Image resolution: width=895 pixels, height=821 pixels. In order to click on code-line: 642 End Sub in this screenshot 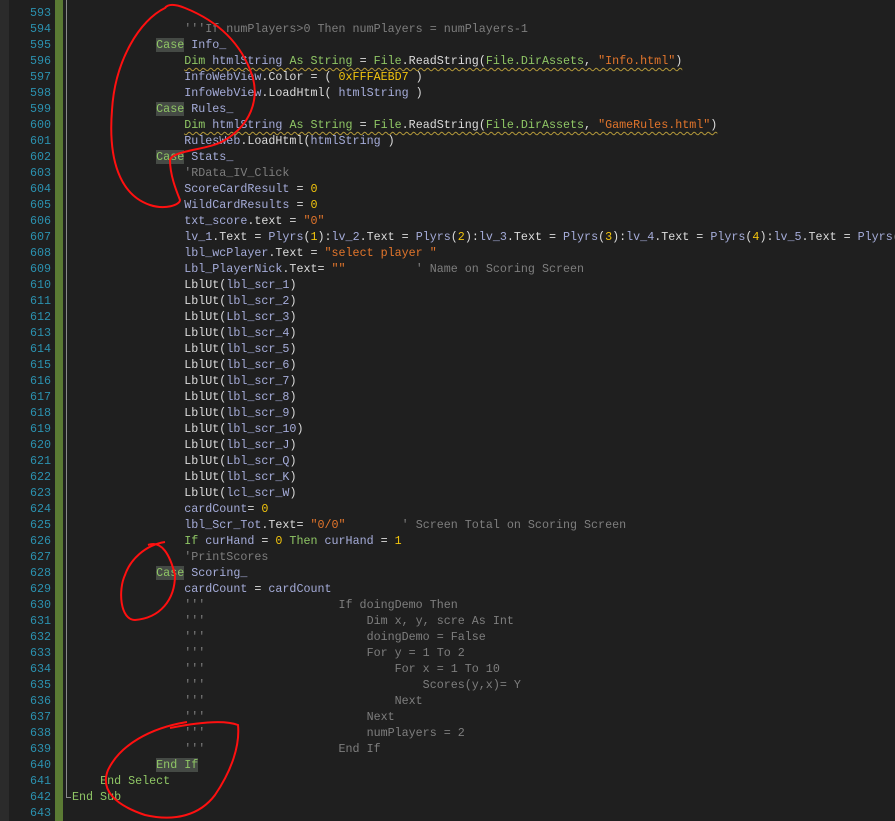, I will do `click(447, 797)`.